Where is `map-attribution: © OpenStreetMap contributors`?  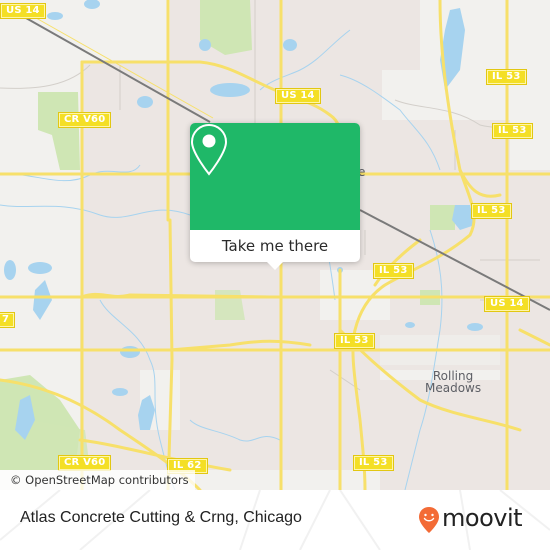 map-attribution: © OpenStreetMap contributors is located at coordinates (97, 480).